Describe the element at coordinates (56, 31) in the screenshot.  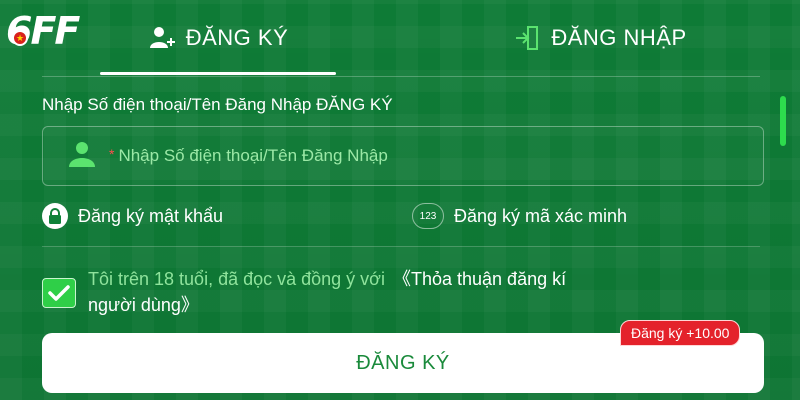
I see `logo: 6FF ★` at that location.